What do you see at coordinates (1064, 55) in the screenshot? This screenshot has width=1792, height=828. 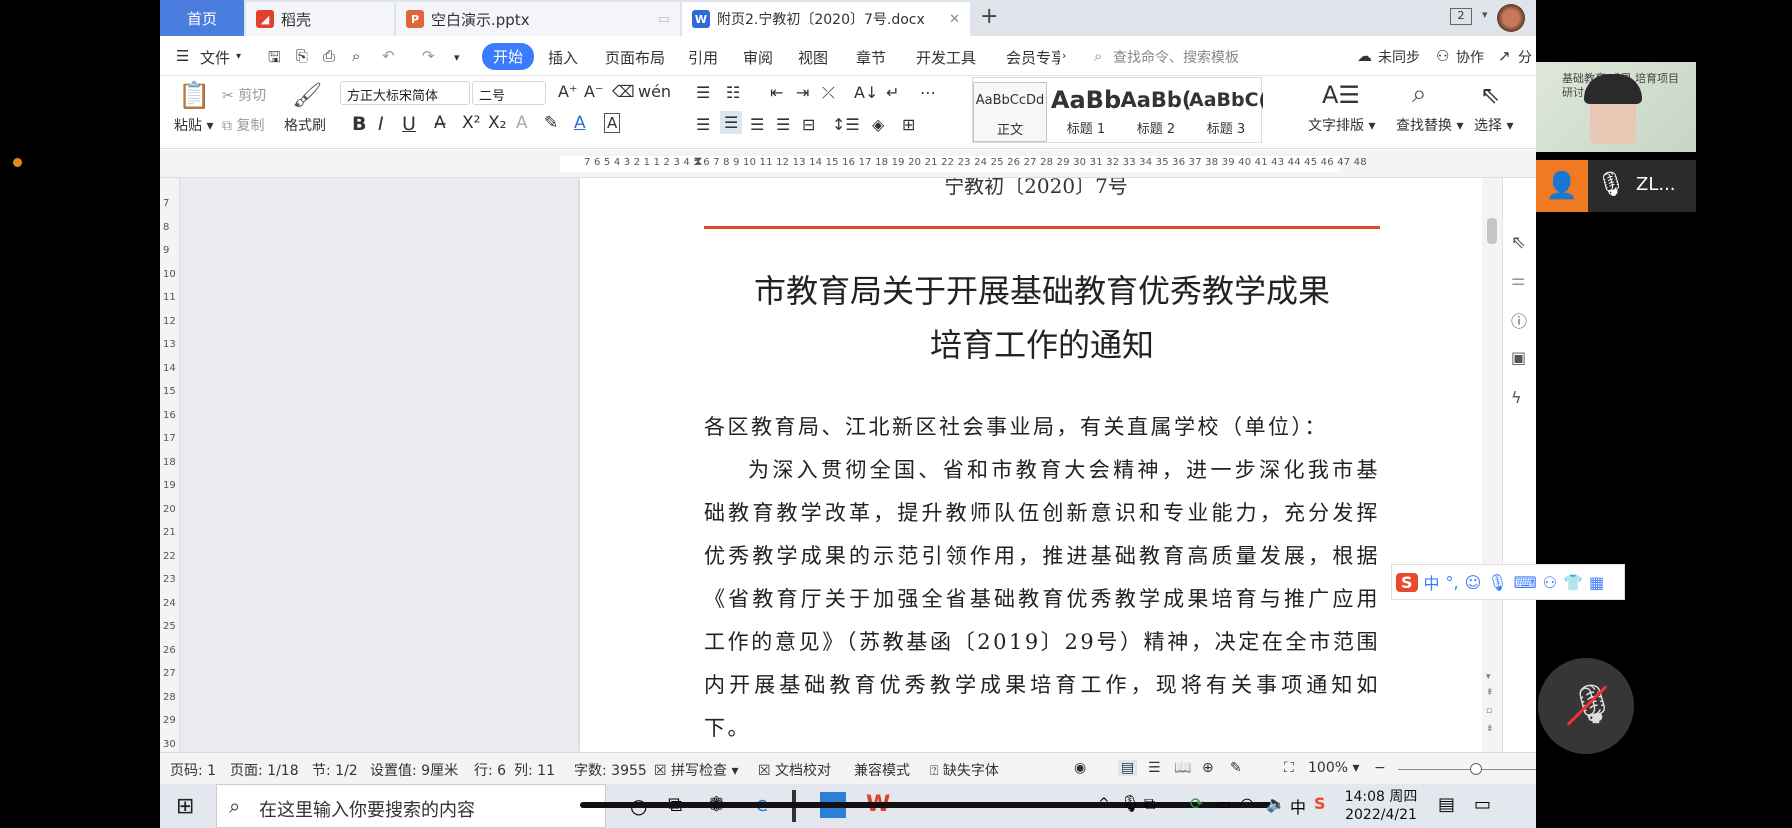 I see `chevron-right-icon: ›` at bounding box center [1064, 55].